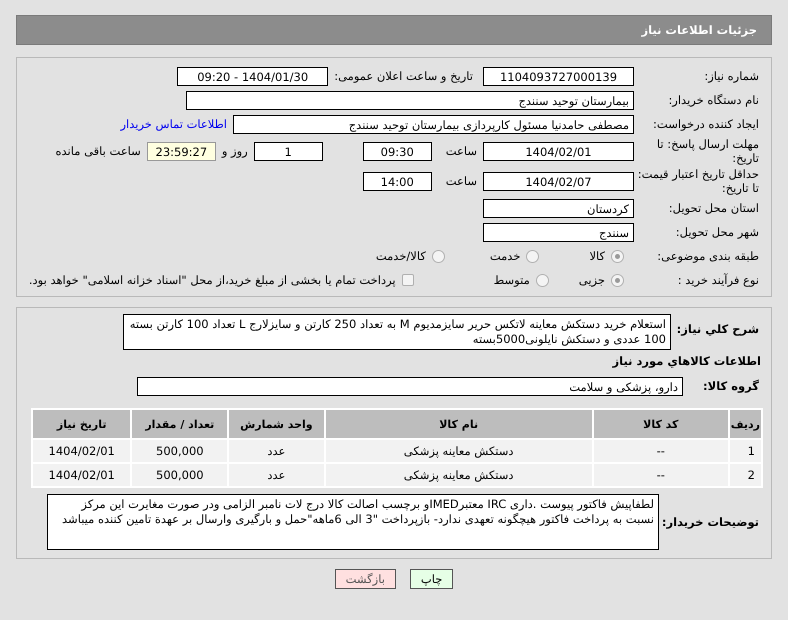 The width and height of the screenshot is (788, 620). I want to click on description-field: استعلام خرید دستکش معاینه لاتکس حریر سایزمدیوم M به تعداد 250 کارتن و سایزلارج L تعداد 100 کارتن بسته 100 عددی و دستکش نایلونی5000بسته, so click(397, 332).